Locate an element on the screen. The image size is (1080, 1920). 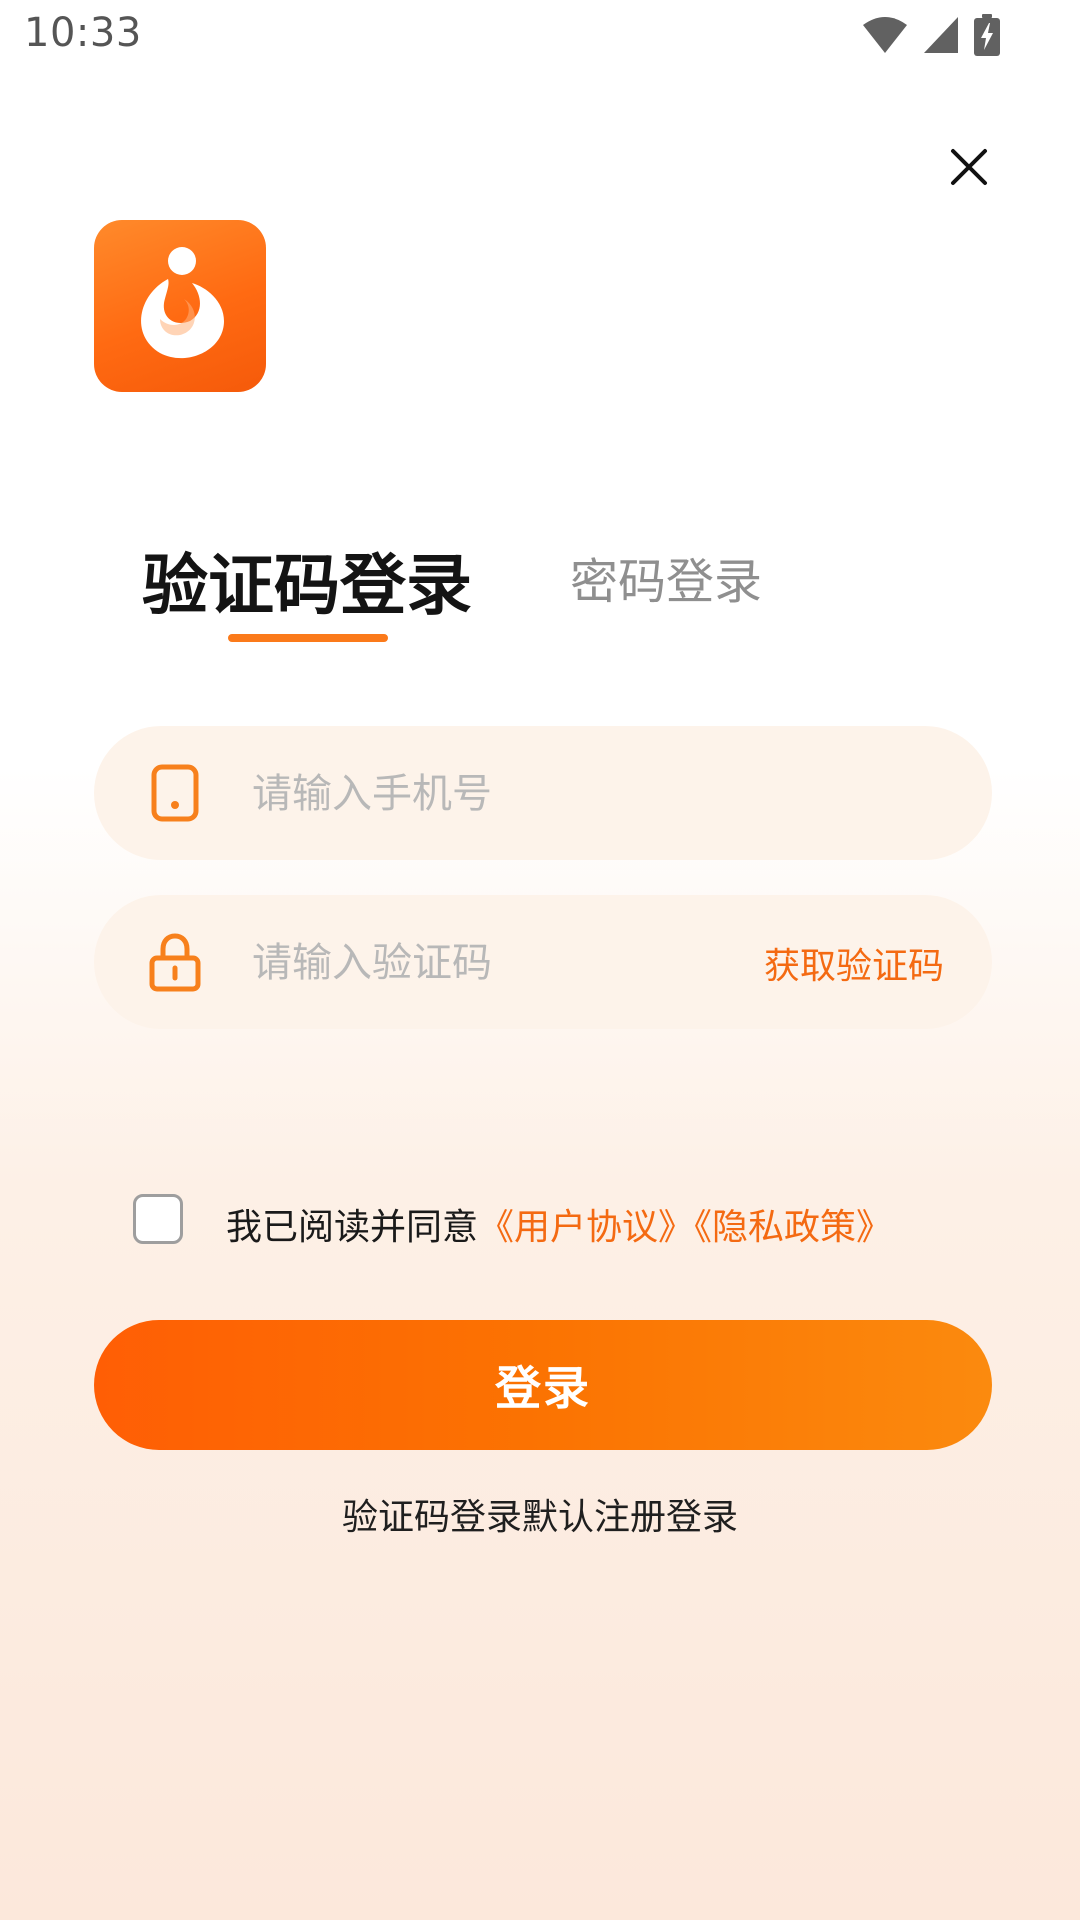
app-logo is located at coordinates (180, 306).